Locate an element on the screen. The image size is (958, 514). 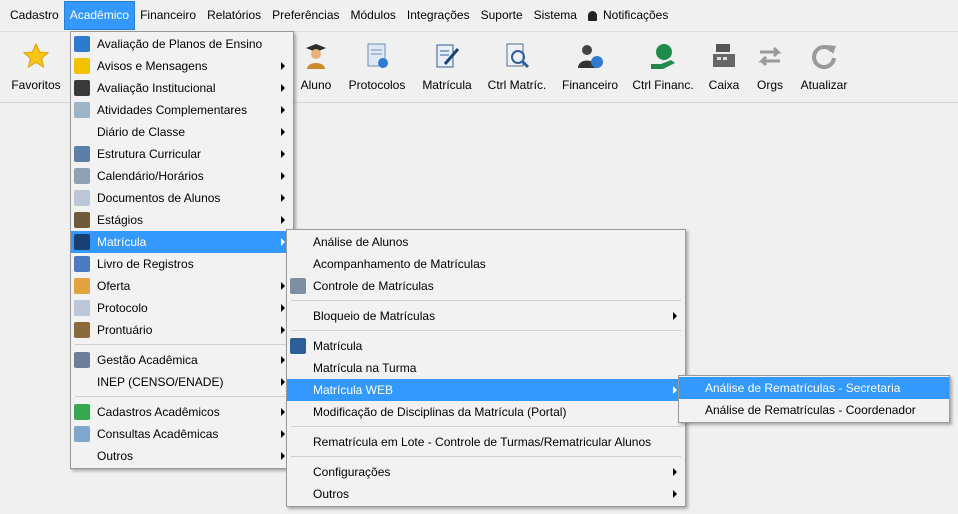
caixa-button: Caixa is located at coordinates (724, 67).